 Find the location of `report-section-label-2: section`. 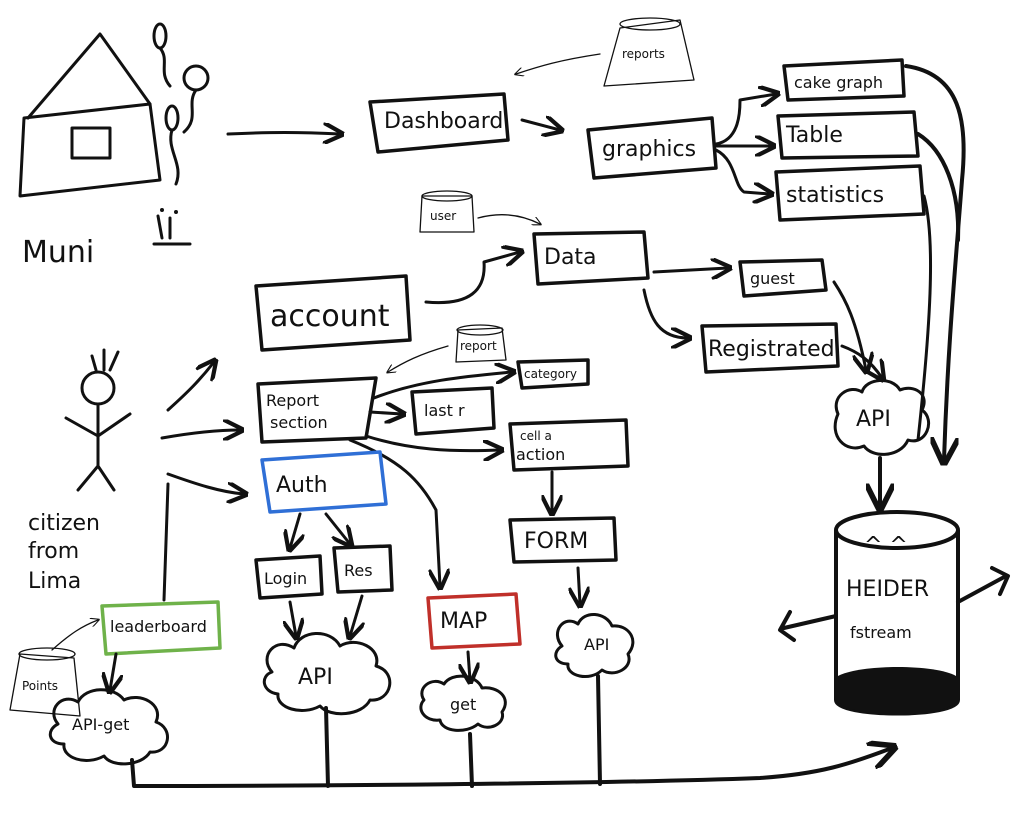

report-section-label-2: section is located at coordinates (299, 422).